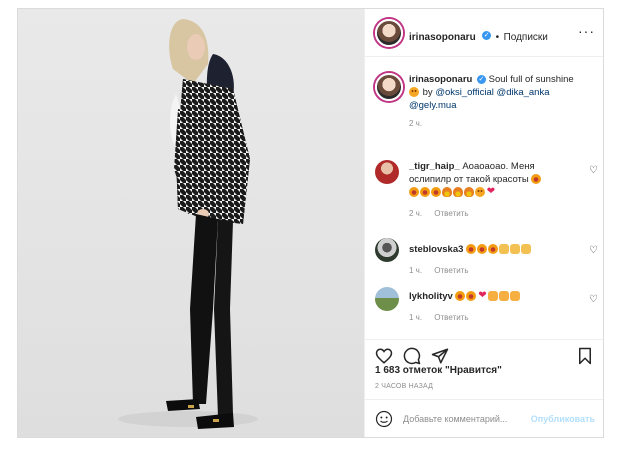 The image size is (620, 455). What do you see at coordinates (414, 92) in the screenshot?
I see `sun-emoji-icon` at bounding box center [414, 92].